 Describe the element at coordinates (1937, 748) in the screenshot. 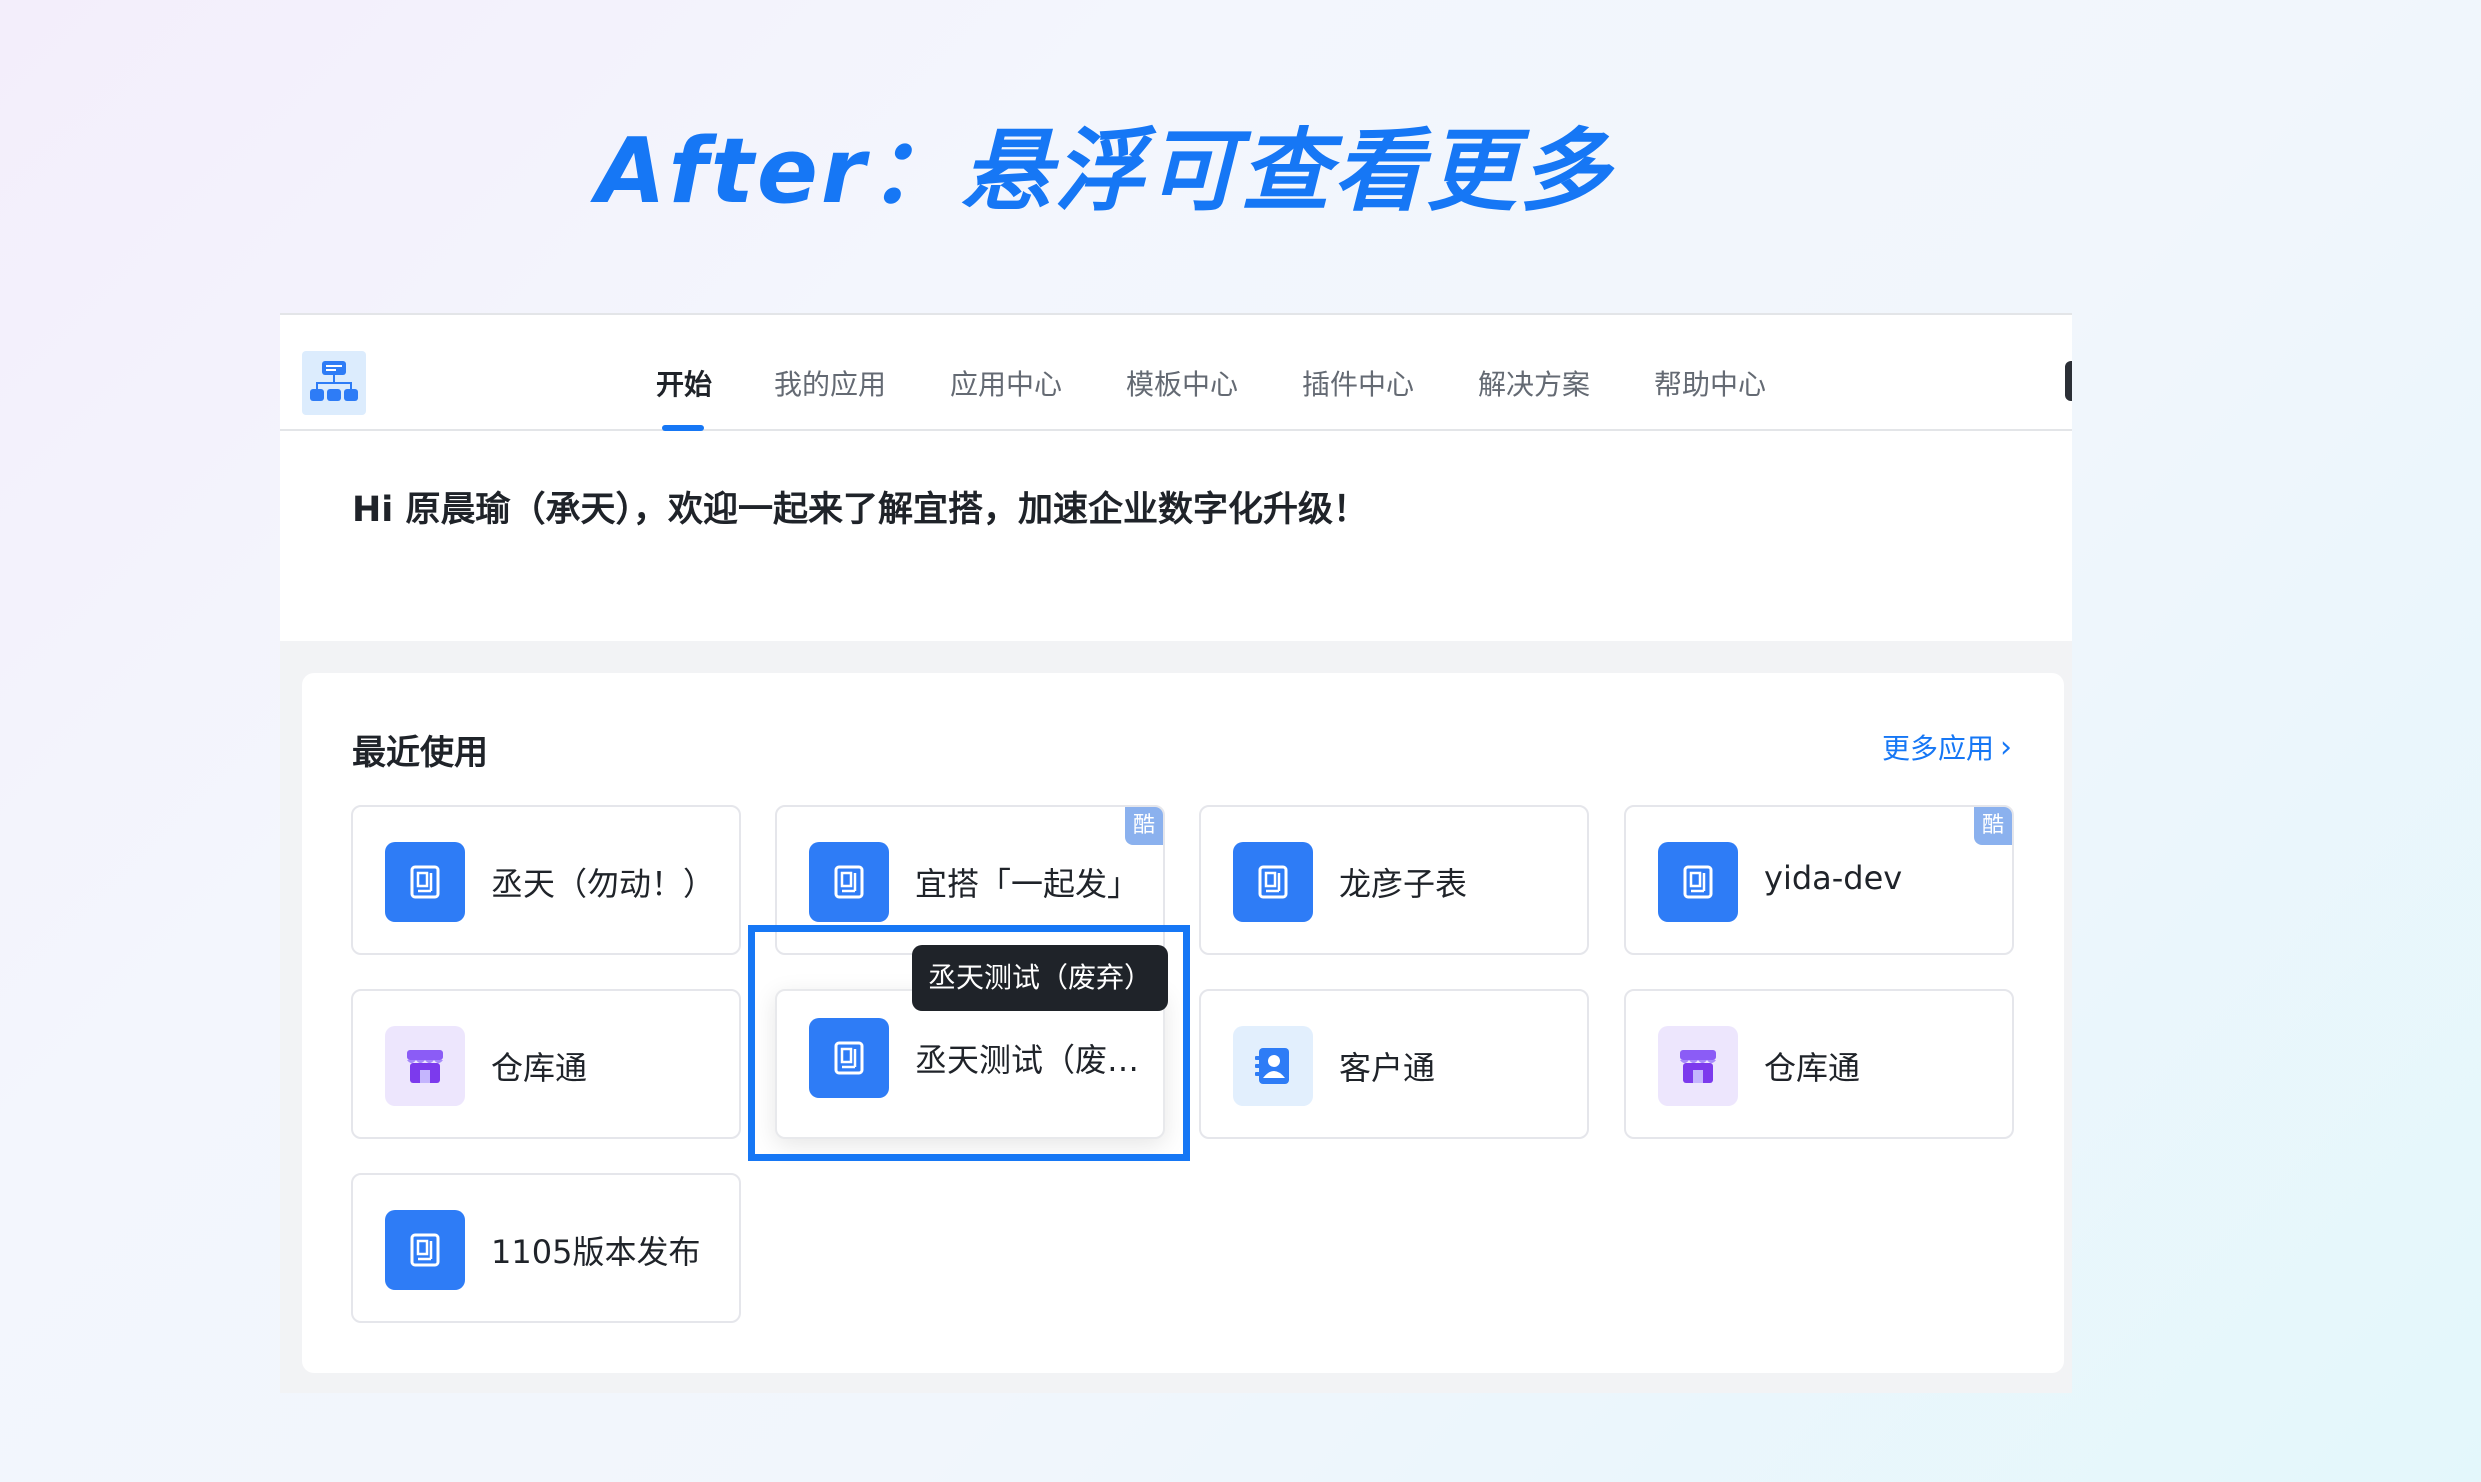

I see `more-apps-label: 更多应用` at that location.